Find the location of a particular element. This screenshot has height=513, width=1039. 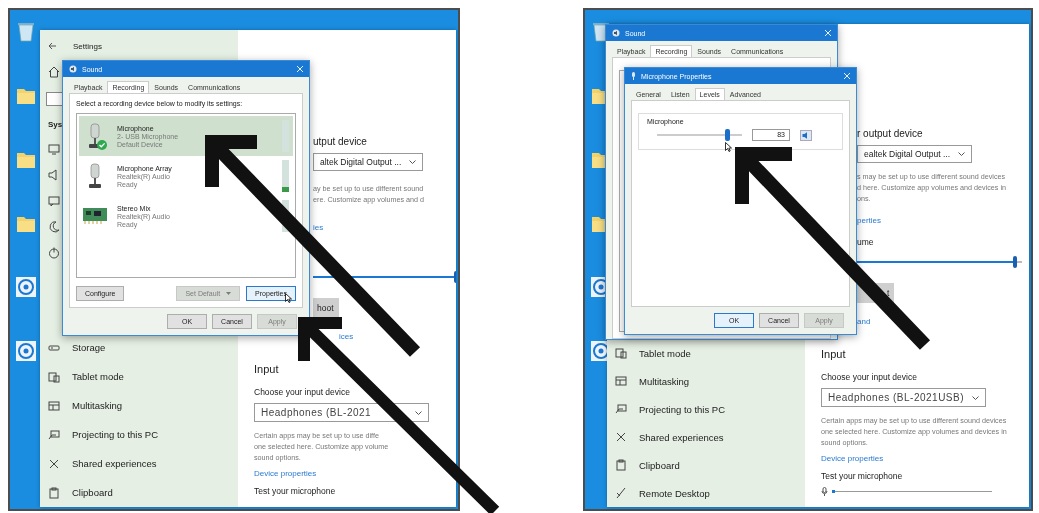

mute-button is located at coordinates (806, 135).